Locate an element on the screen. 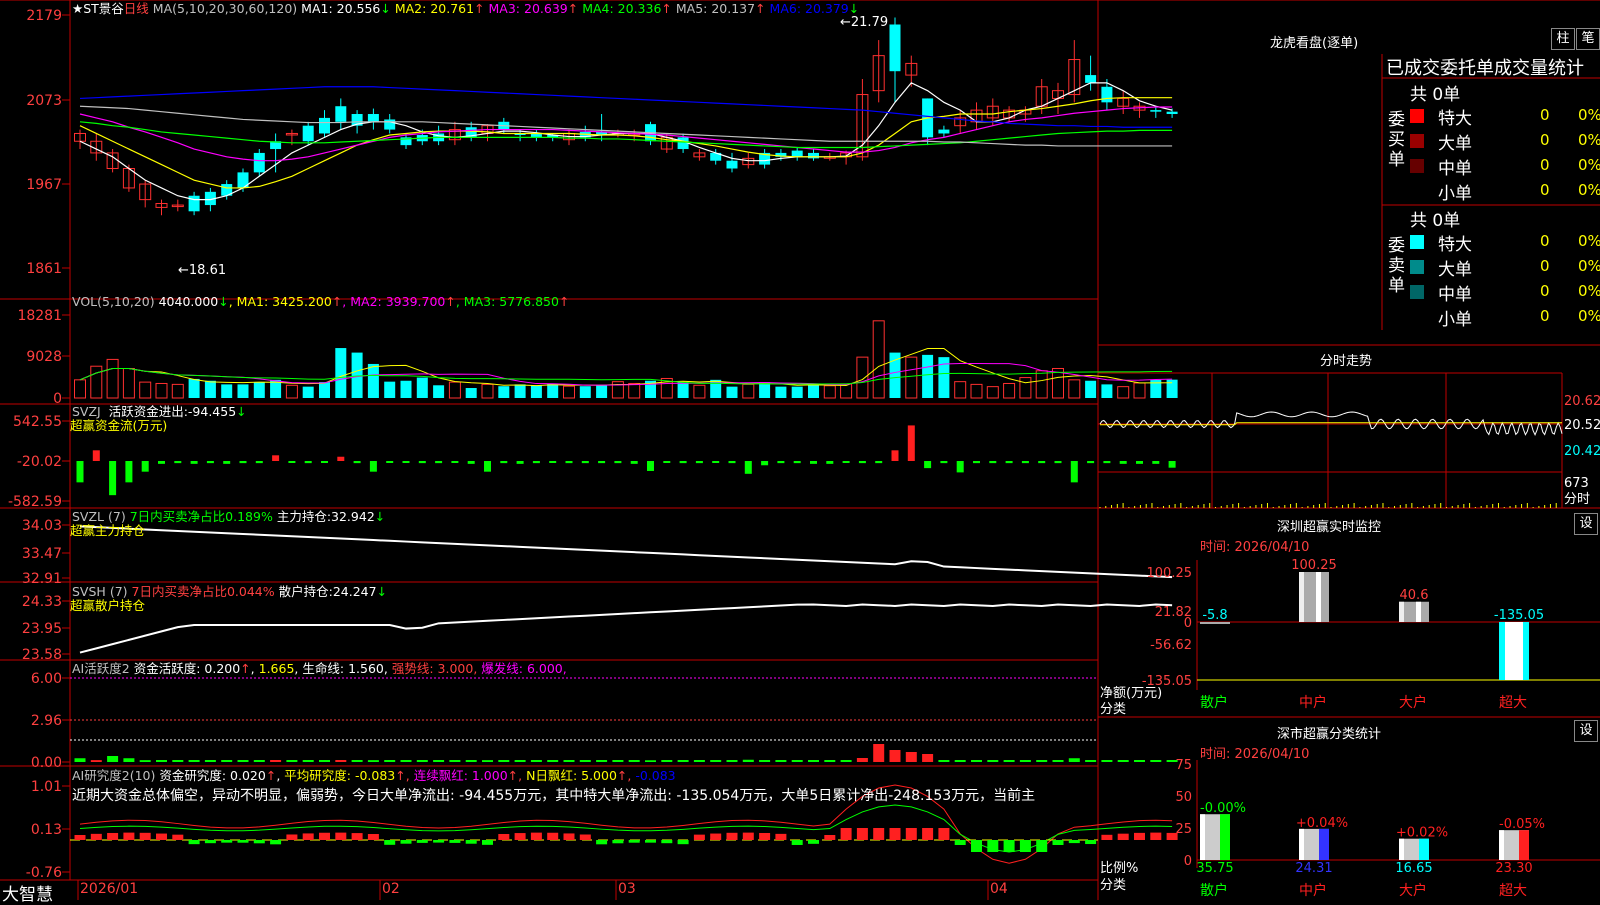 The height and width of the screenshot is (905, 1600). zhu-button: 柱 is located at coordinates (1563, 39).